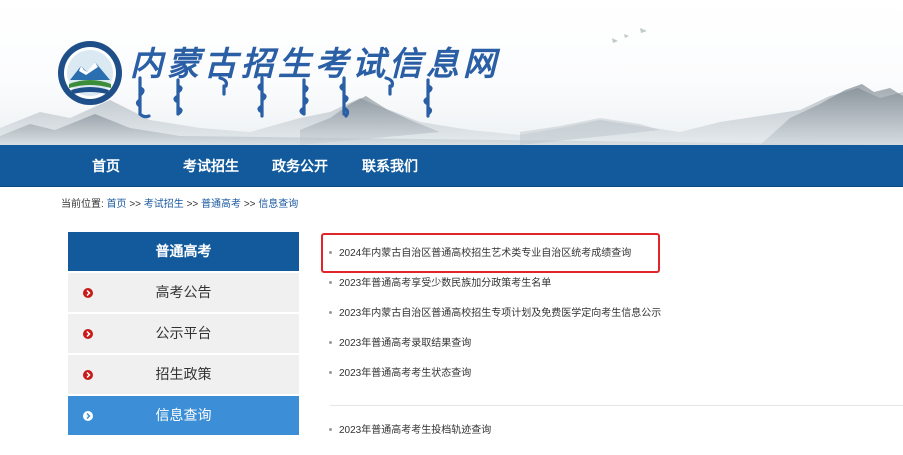 This screenshot has width=903, height=455. I want to click on sidebar-item-label: 高考公告, so click(183, 292).